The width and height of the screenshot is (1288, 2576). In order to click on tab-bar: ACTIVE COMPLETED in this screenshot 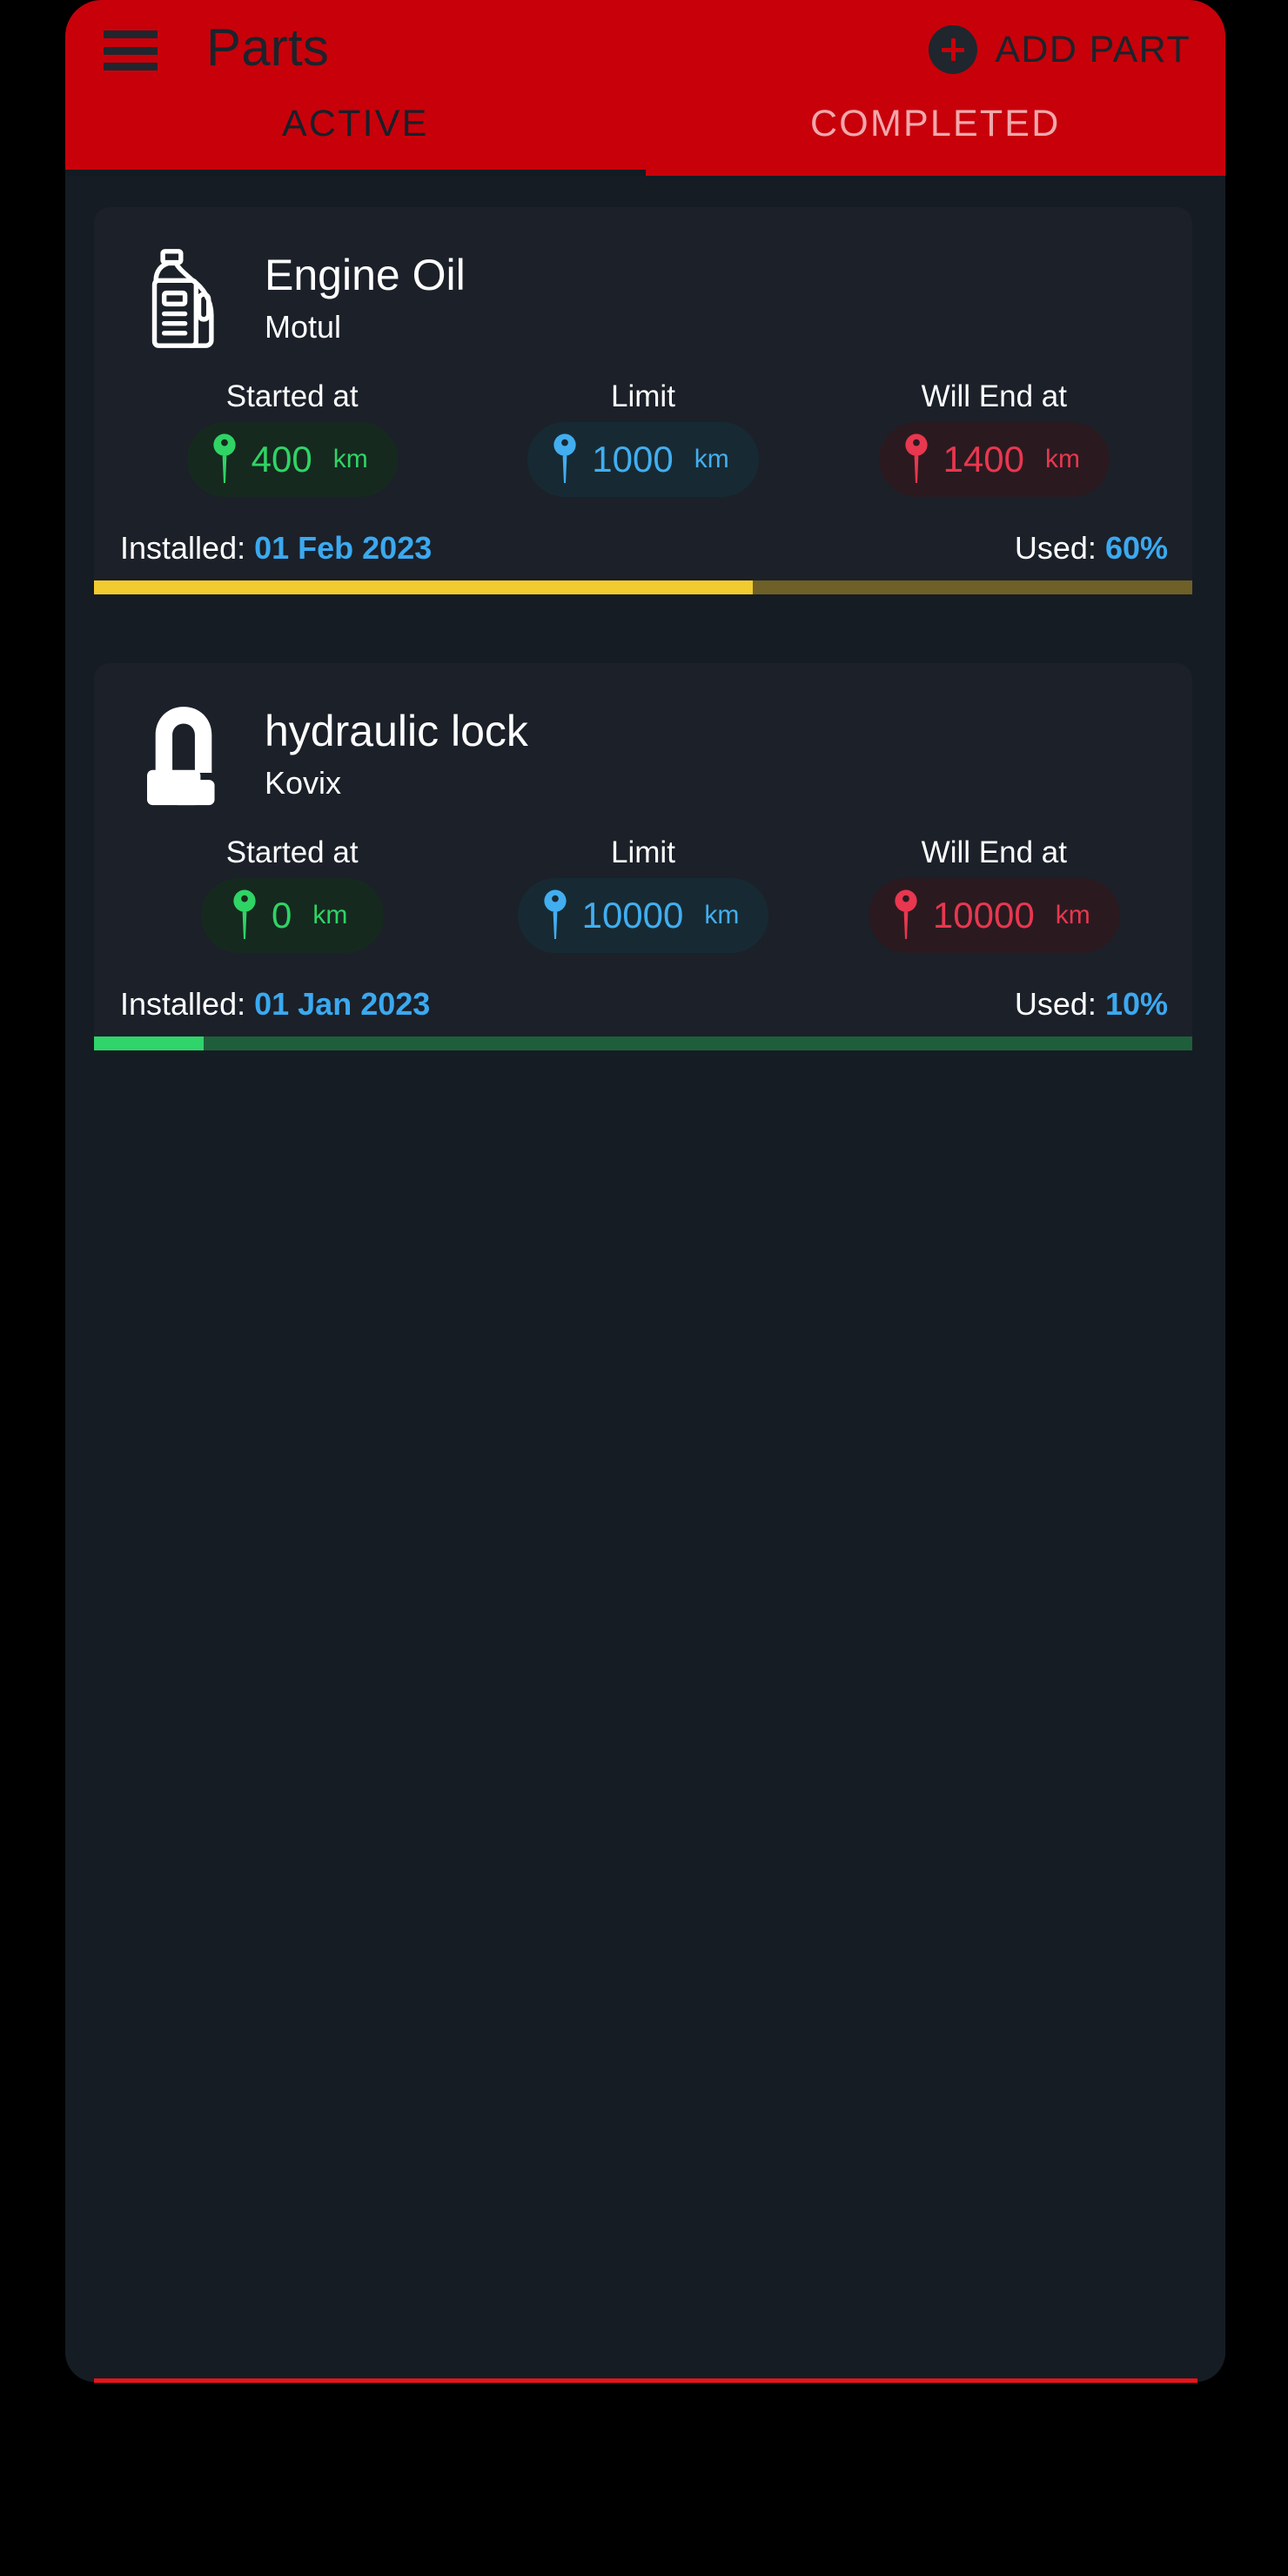, I will do `click(645, 138)`.